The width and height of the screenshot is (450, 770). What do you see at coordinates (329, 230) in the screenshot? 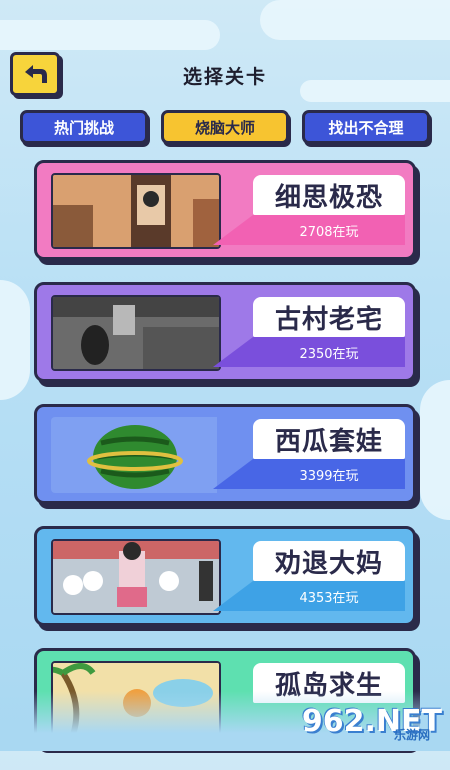
I see `player-count: 2708在玩` at bounding box center [329, 230].